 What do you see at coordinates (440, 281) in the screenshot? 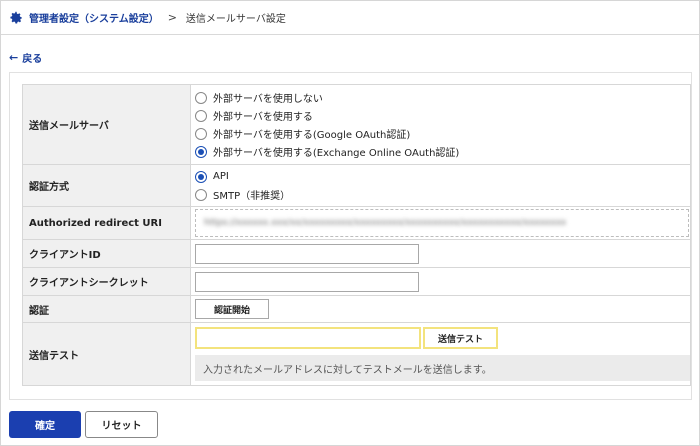
I see `client-secret-cell` at bounding box center [440, 281].